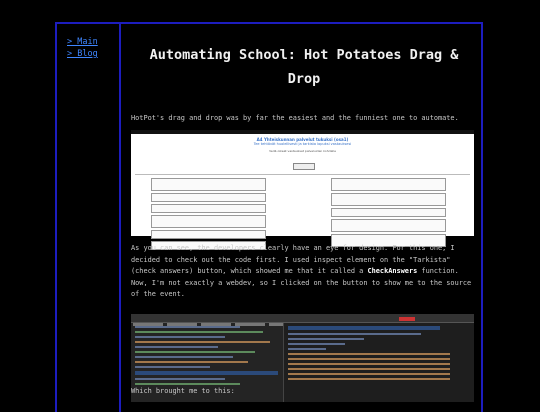 The image size is (540, 412). I want to click on nav-link-main: > Main, so click(82, 42).